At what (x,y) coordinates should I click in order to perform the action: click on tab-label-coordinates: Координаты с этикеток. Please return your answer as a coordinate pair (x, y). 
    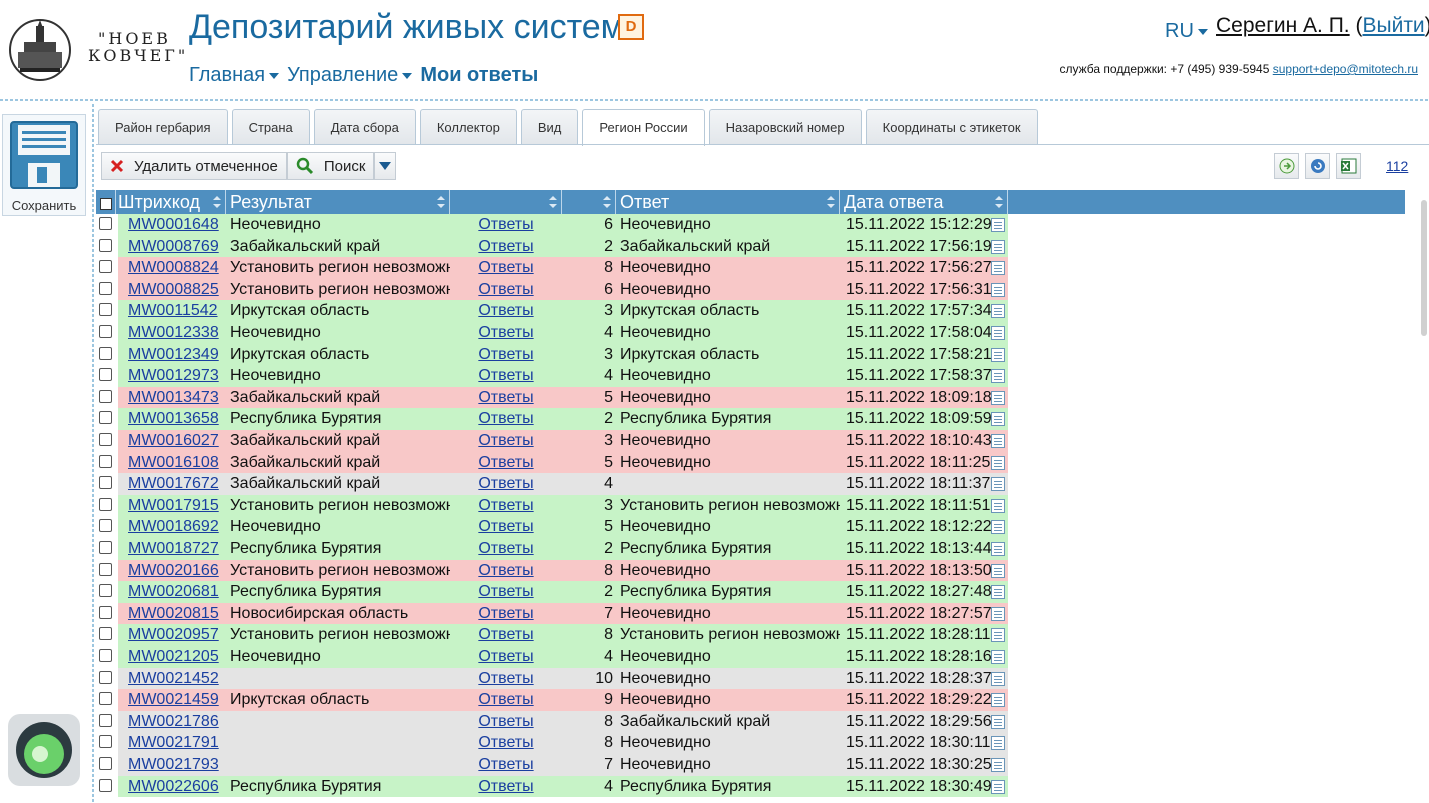
    Looking at the image, I should click on (951, 127).